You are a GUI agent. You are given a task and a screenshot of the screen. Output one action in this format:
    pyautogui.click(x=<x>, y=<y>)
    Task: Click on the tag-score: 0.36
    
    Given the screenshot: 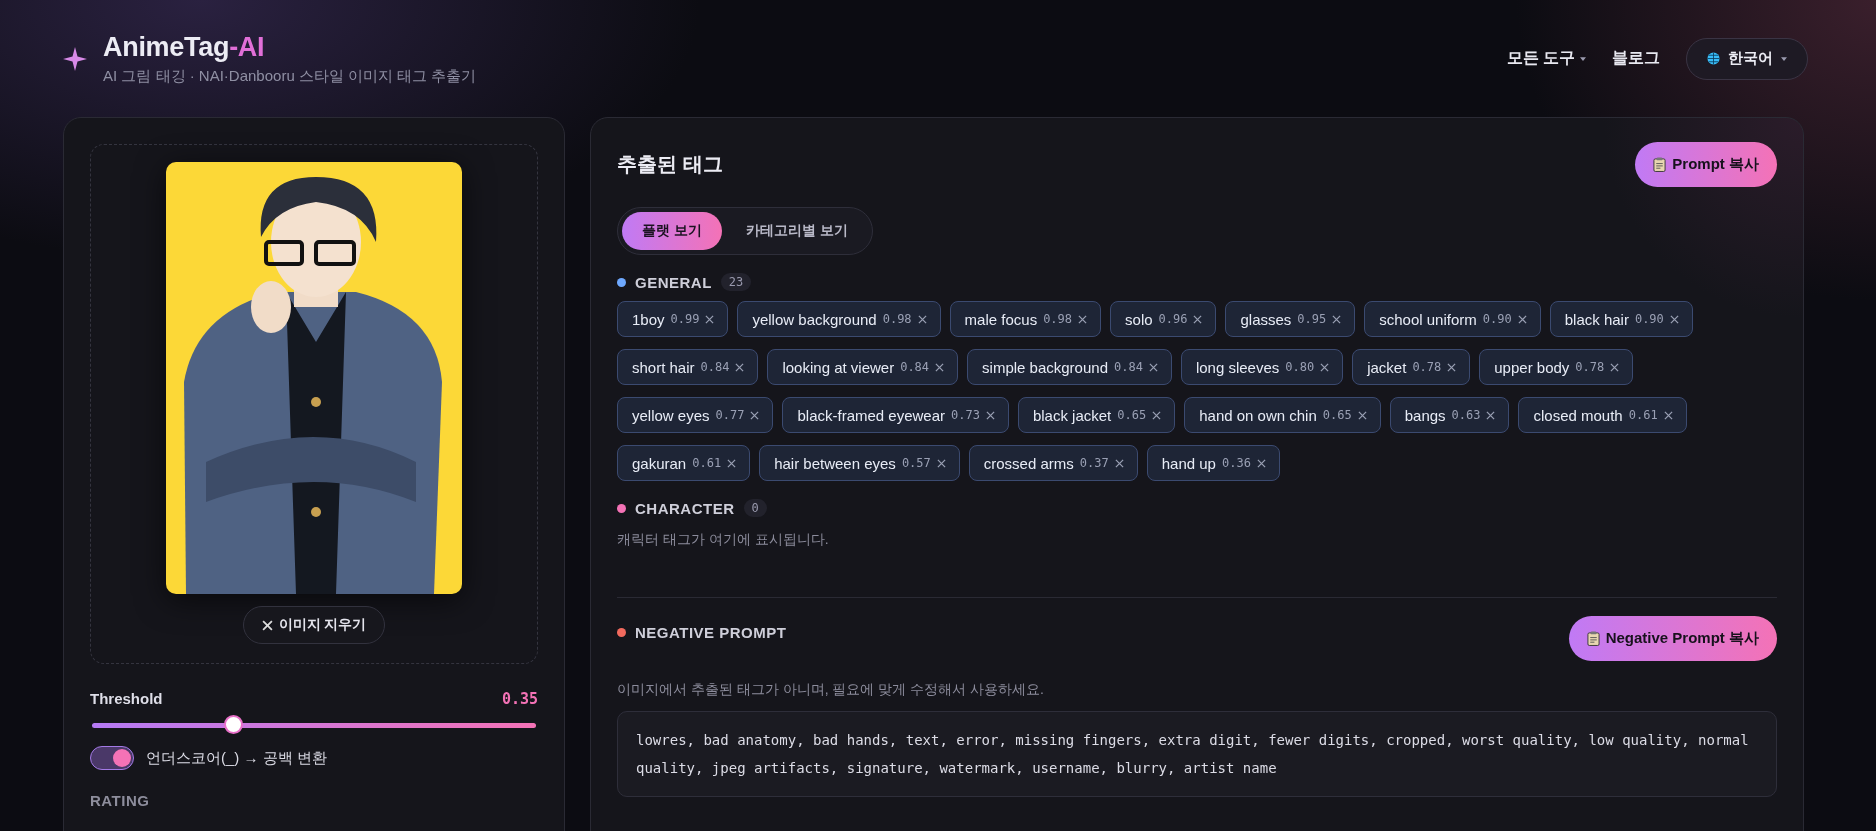 What is the action you would take?
    pyautogui.click(x=1236, y=463)
    